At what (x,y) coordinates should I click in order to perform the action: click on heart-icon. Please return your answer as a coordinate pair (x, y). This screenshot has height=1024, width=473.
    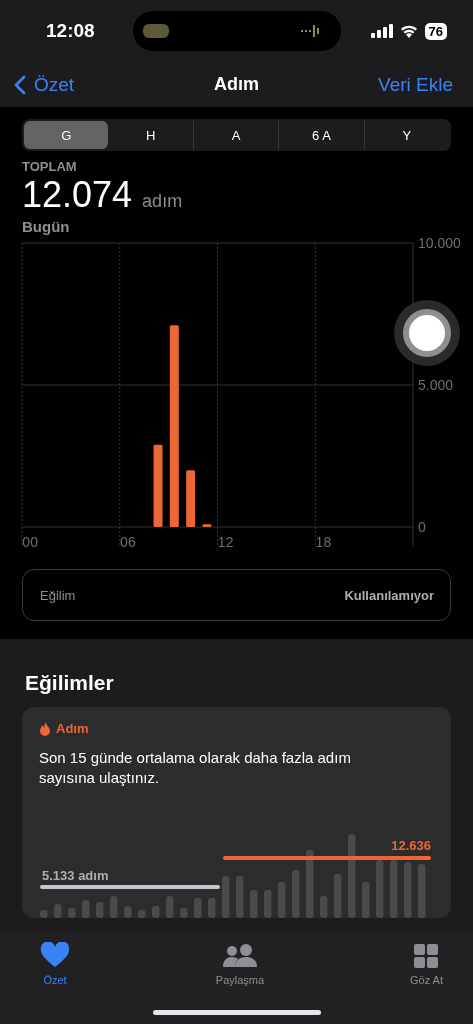
    Looking at the image, I should click on (55, 955).